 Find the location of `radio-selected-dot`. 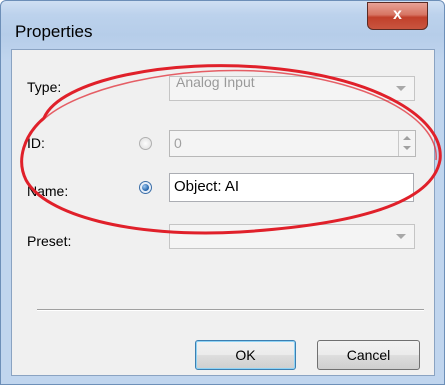

radio-selected-dot is located at coordinates (145, 187).